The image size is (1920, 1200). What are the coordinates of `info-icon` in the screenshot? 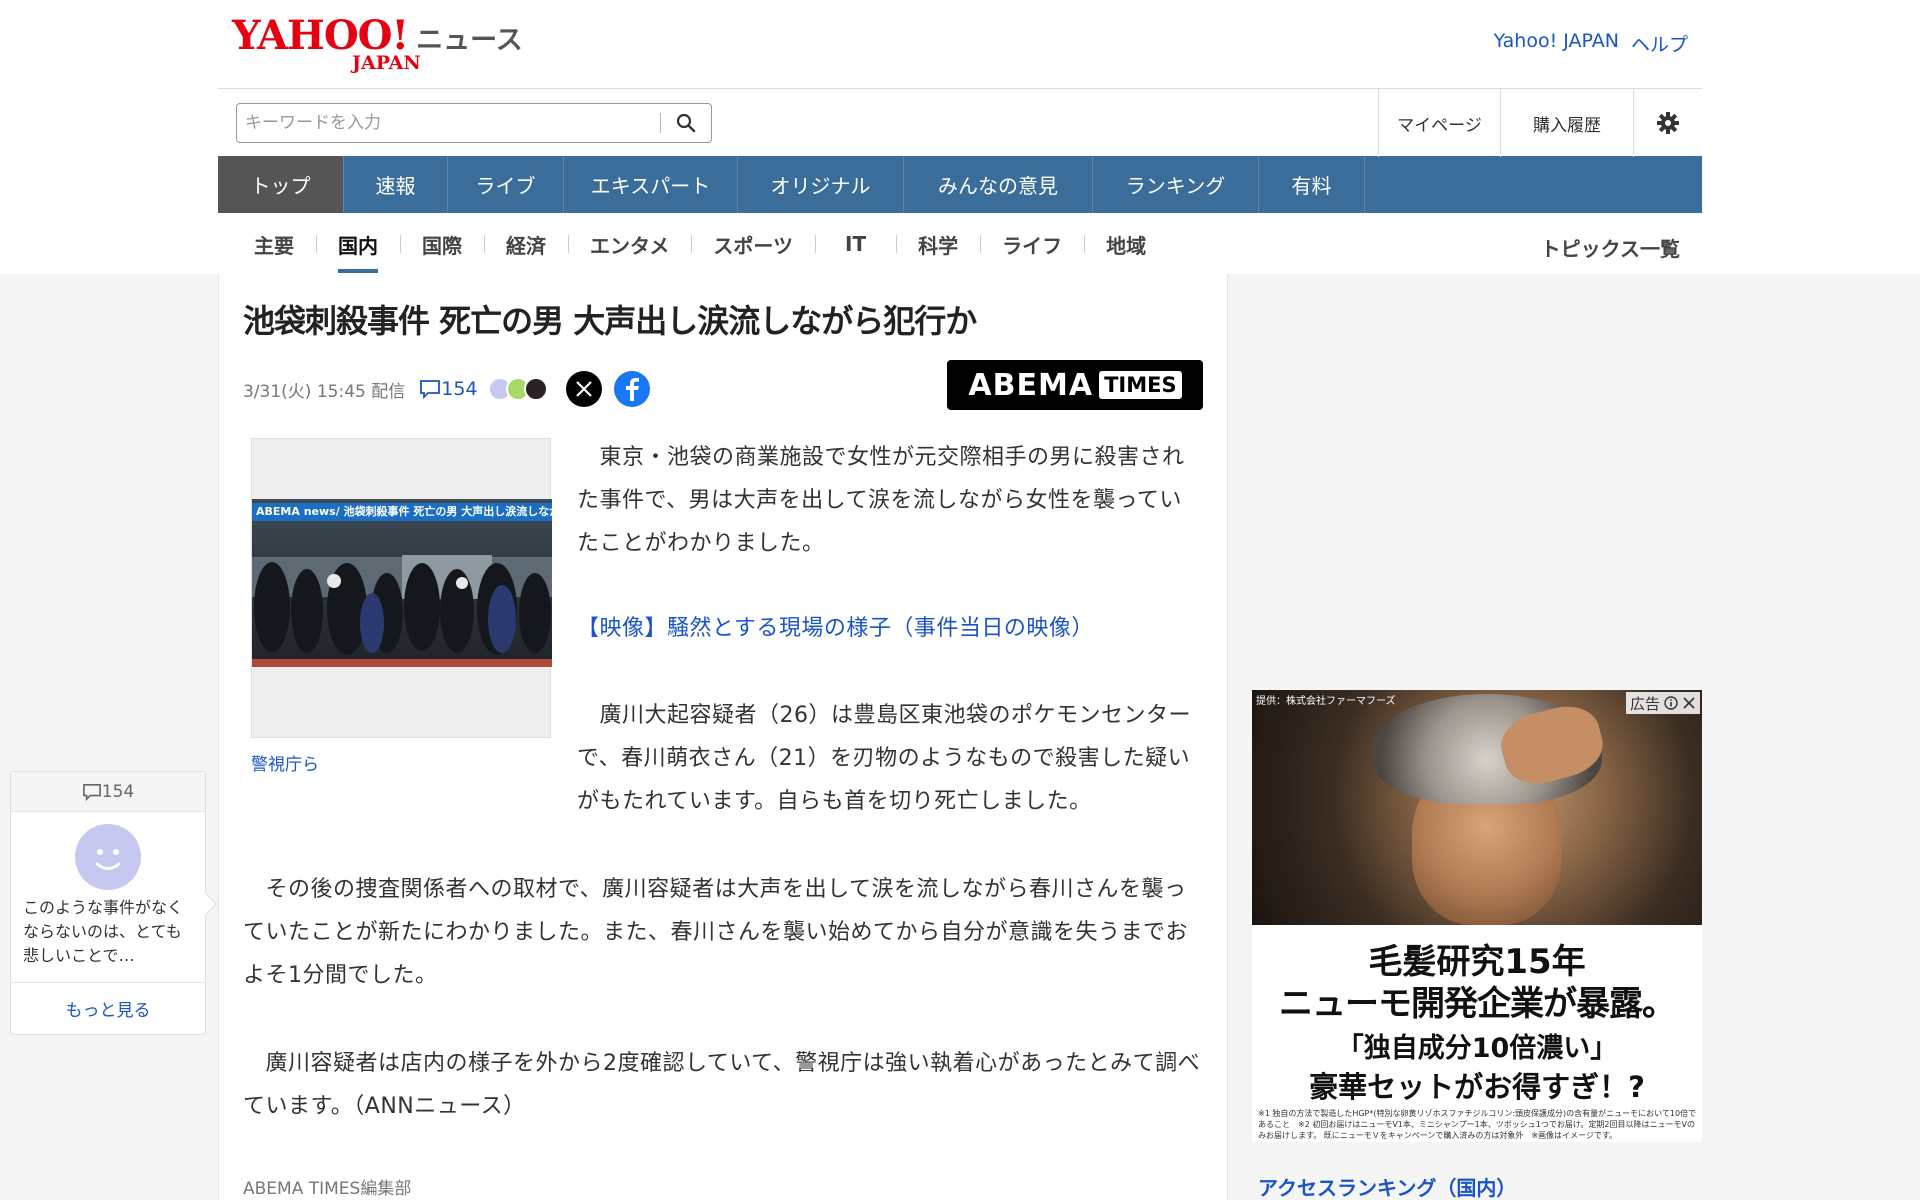 It's located at (1671, 703).